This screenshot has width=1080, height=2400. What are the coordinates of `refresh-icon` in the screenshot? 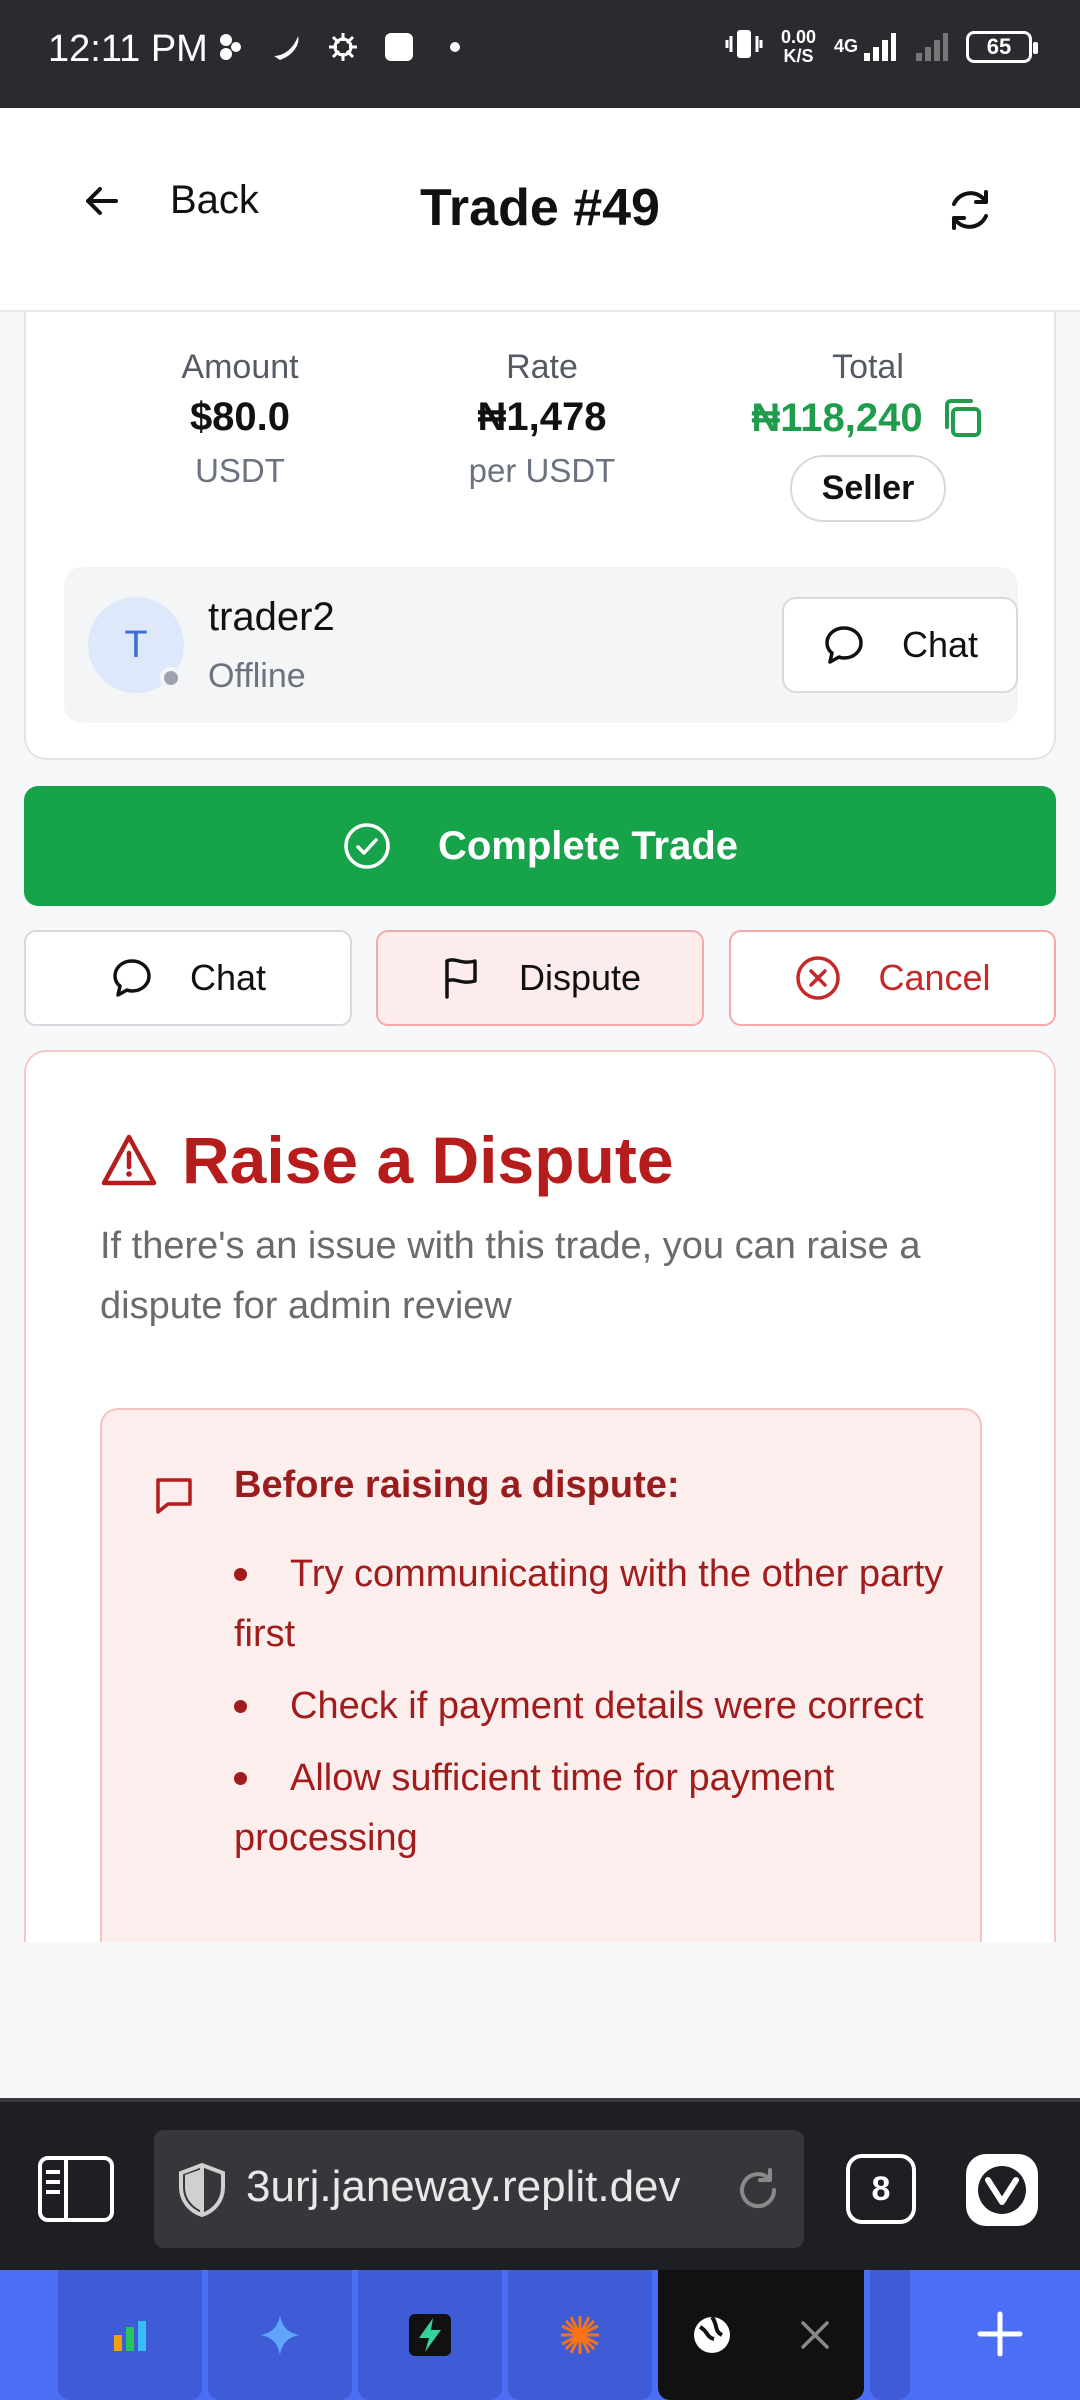 It's located at (970, 210).